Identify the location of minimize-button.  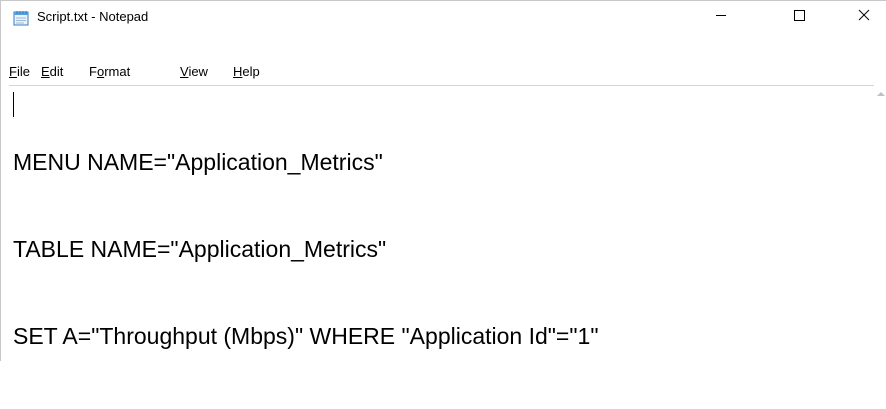
(721, 17).